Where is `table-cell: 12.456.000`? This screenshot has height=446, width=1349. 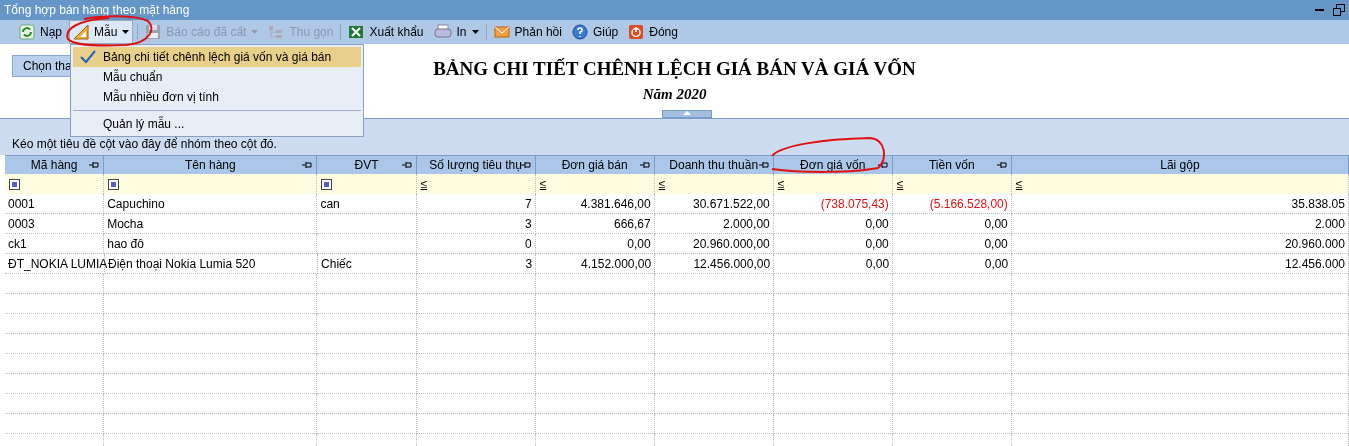 table-cell: 12.456.000 is located at coordinates (1180, 264).